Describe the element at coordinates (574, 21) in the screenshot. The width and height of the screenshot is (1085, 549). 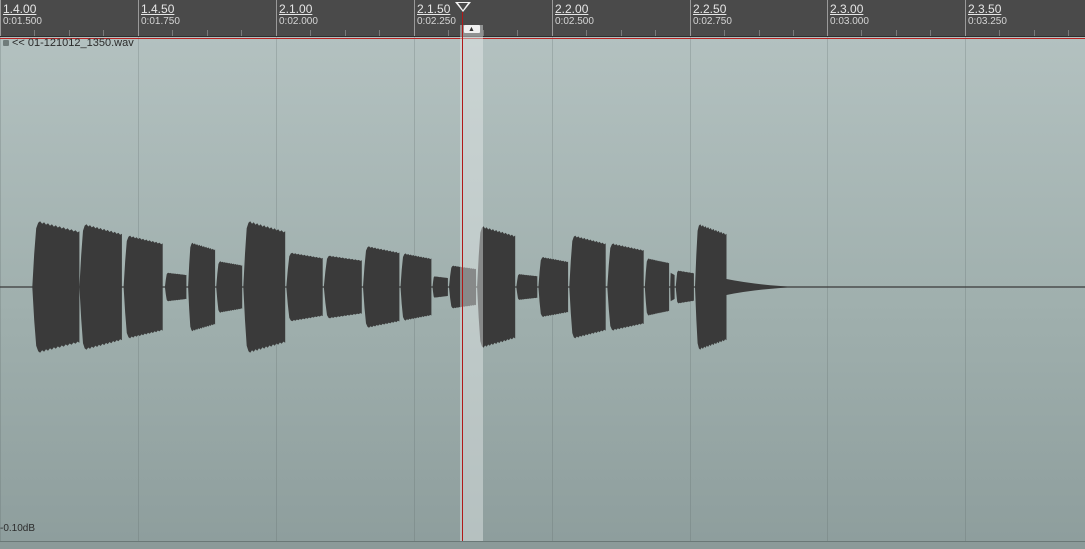
I see `ruler-time-label: 0:02.500` at that location.